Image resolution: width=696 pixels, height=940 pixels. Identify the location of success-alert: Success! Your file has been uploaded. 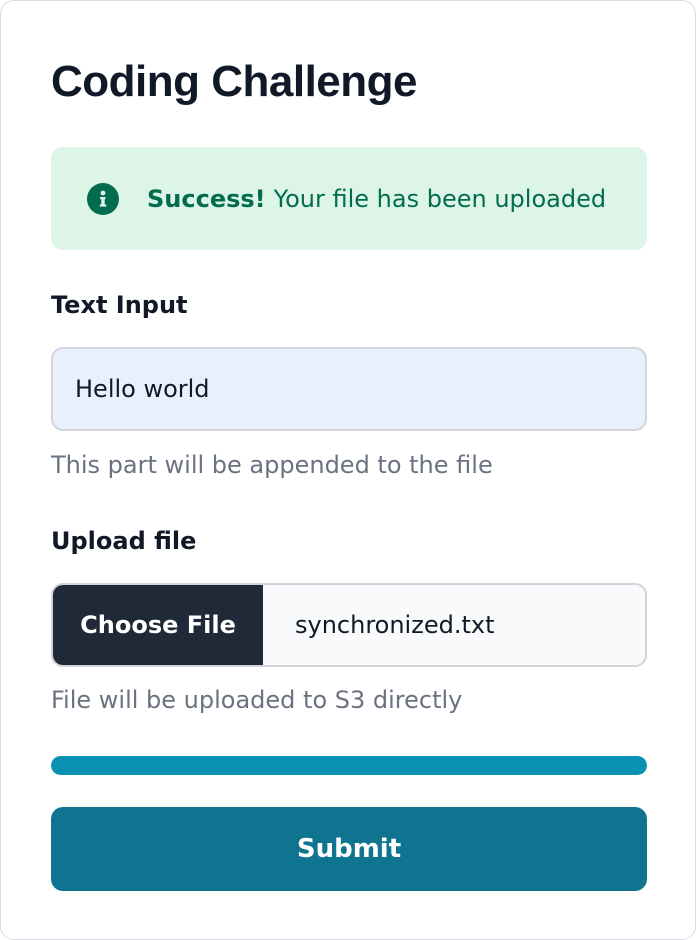
(349, 198).